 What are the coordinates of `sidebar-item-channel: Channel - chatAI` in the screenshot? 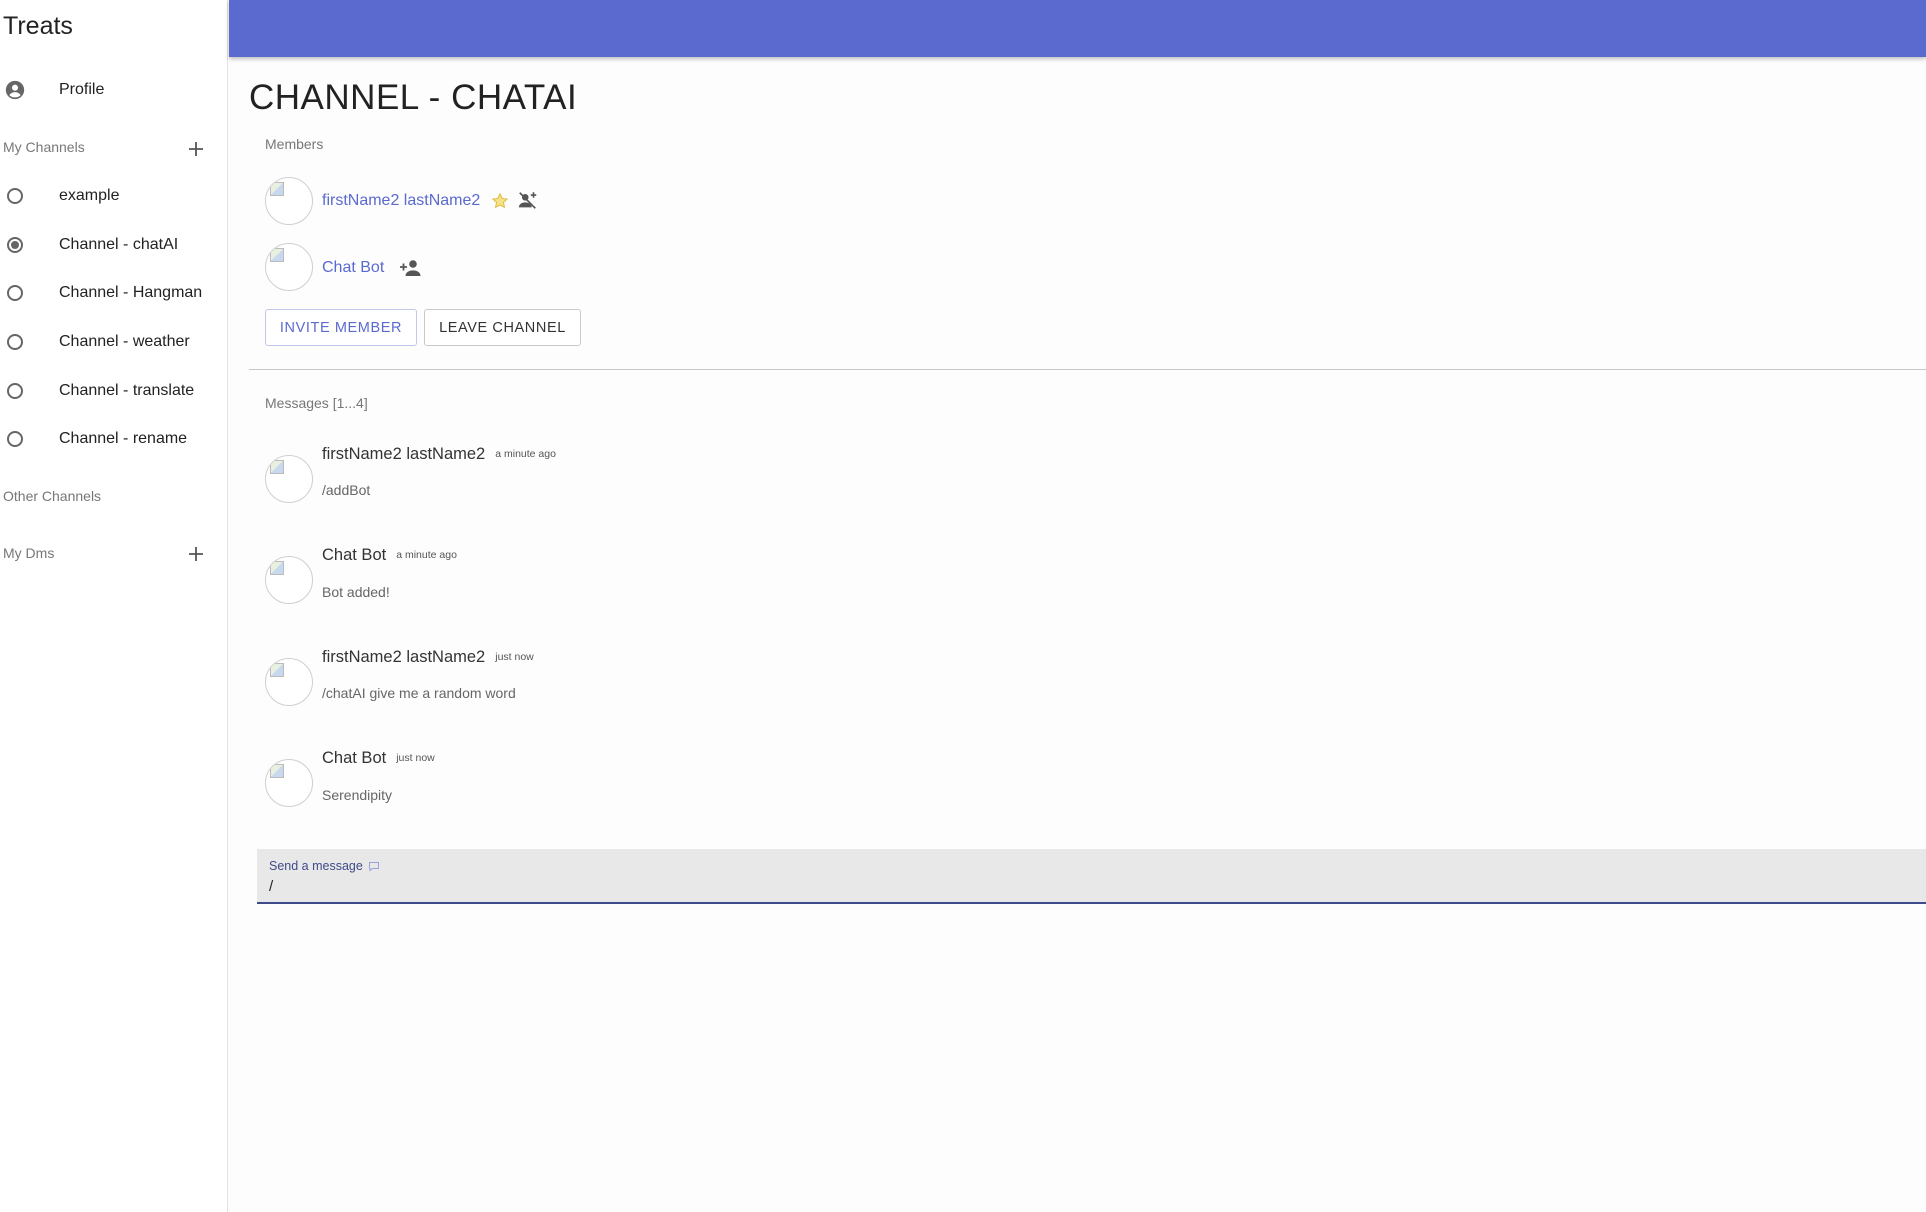 It's located at (114, 245).